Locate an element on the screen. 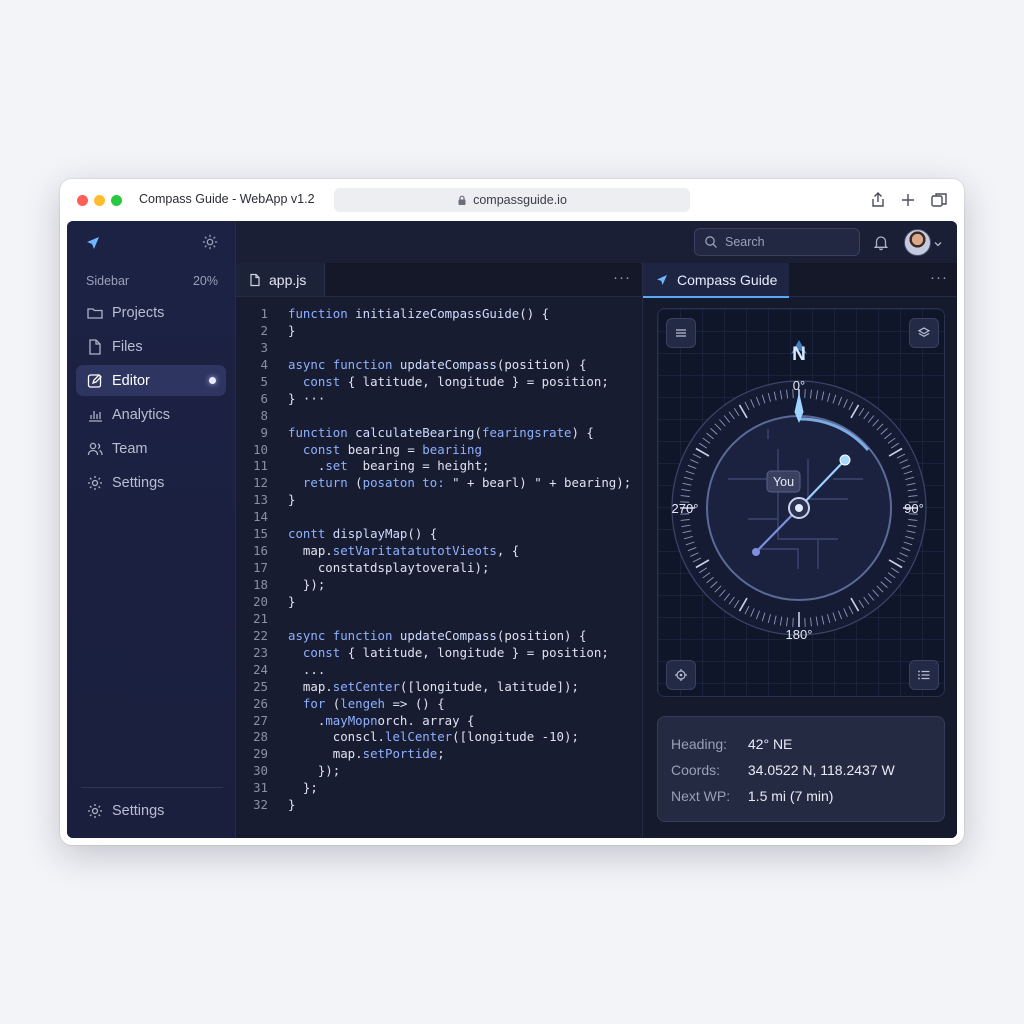  line-text: .set bearing = height; is located at coordinates (389, 466).